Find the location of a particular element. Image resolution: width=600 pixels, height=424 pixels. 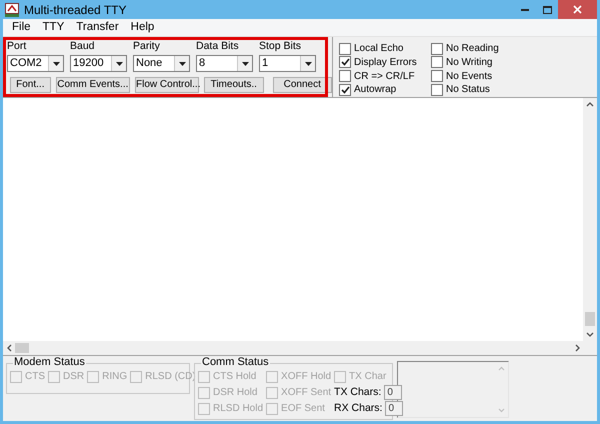

checkbox-label: CR => CR/LF is located at coordinates (384, 77).